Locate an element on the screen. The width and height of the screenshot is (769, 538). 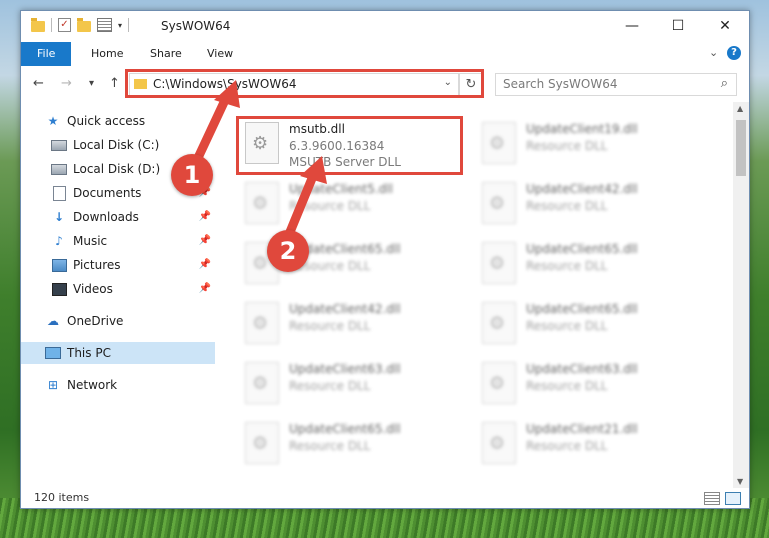
scrollbar-thumb is located at coordinates (741, 148).